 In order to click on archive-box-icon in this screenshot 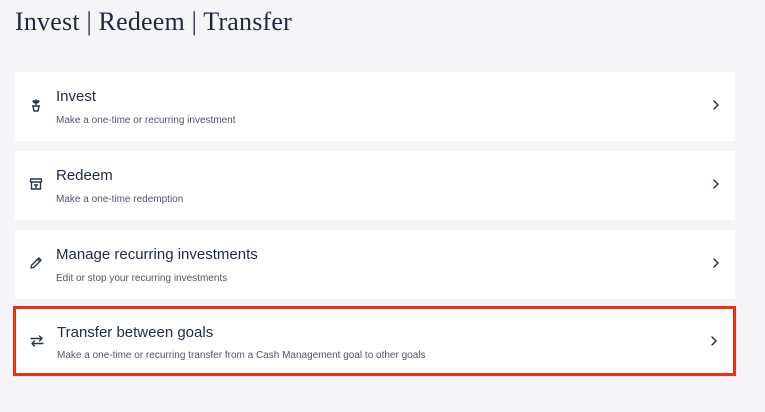, I will do `click(36, 184)`.